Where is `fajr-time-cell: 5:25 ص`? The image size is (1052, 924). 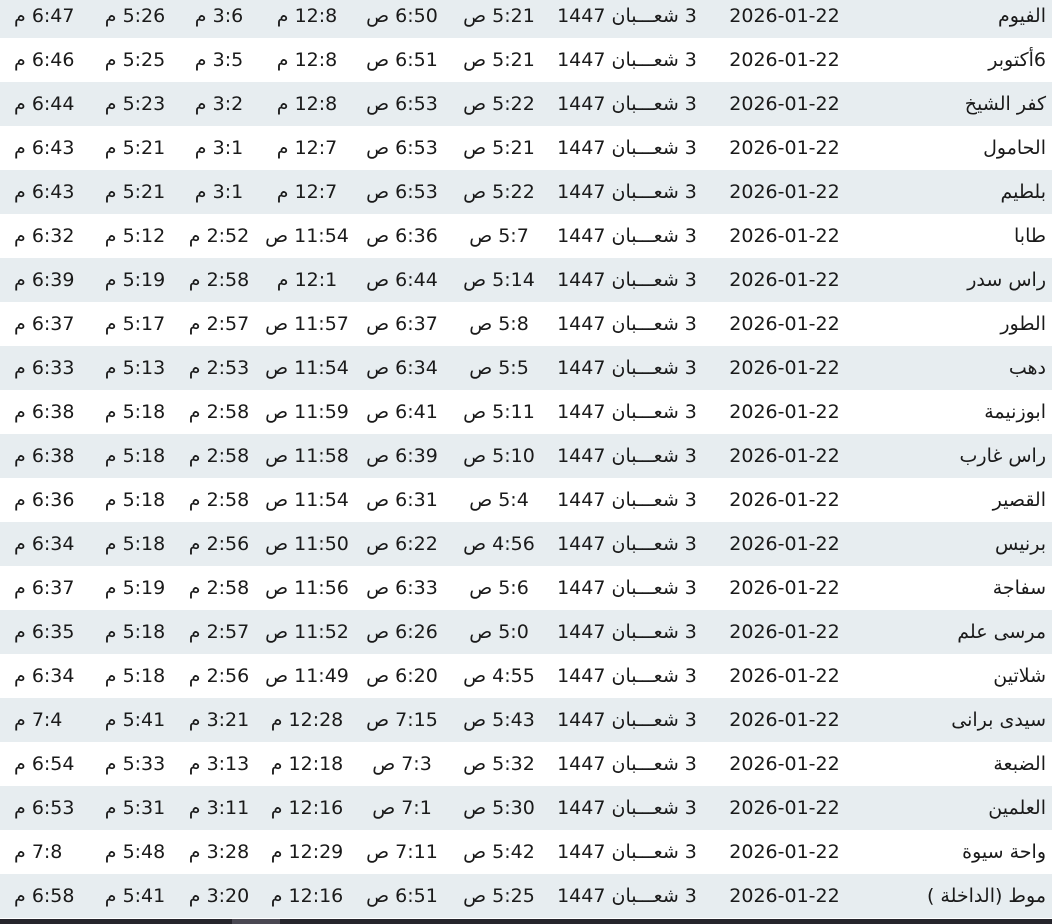 fajr-time-cell: 5:25 ص is located at coordinates (499, 896).